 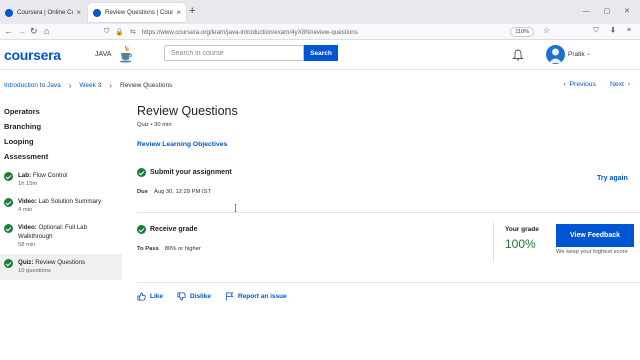 I want to click on submit-assignment-heading: Submit your assignment, so click(x=184, y=172).